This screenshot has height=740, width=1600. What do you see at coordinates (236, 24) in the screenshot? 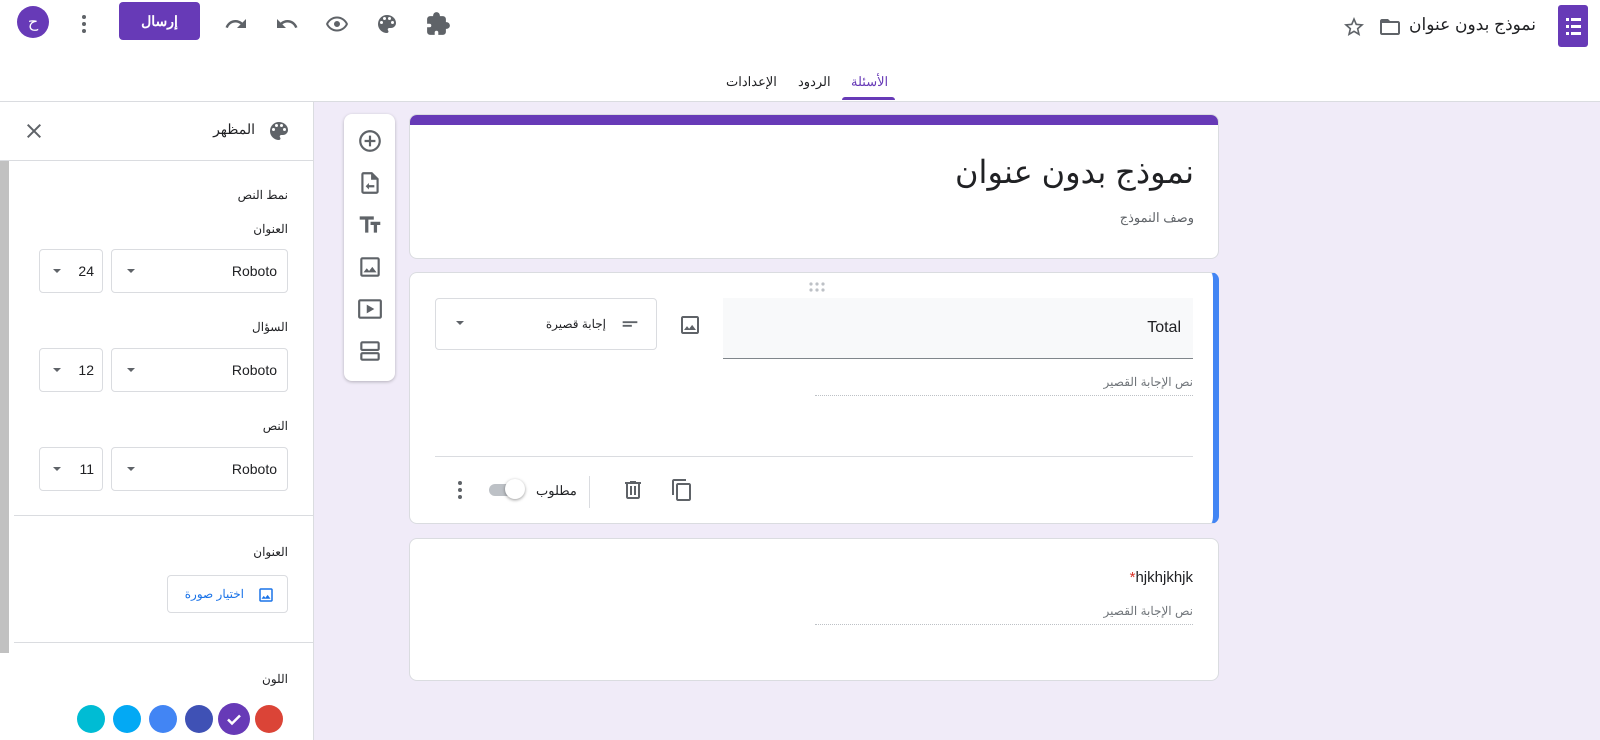
I see `redo-icon` at bounding box center [236, 24].